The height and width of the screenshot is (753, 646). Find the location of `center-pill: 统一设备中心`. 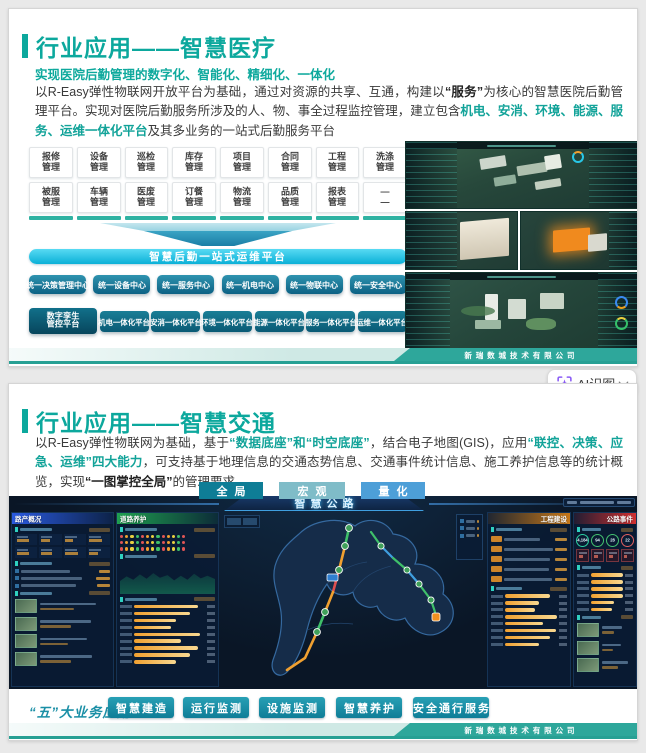

center-pill: 统一设备中心 is located at coordinates (122, 284).